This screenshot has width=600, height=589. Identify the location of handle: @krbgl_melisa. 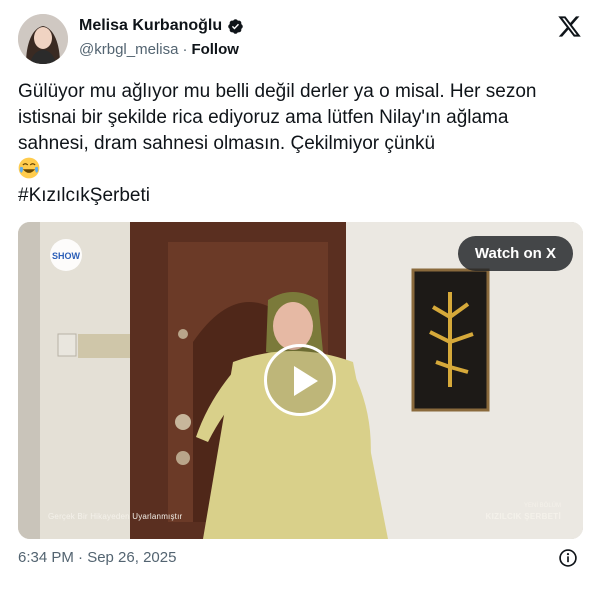
(128, 49).